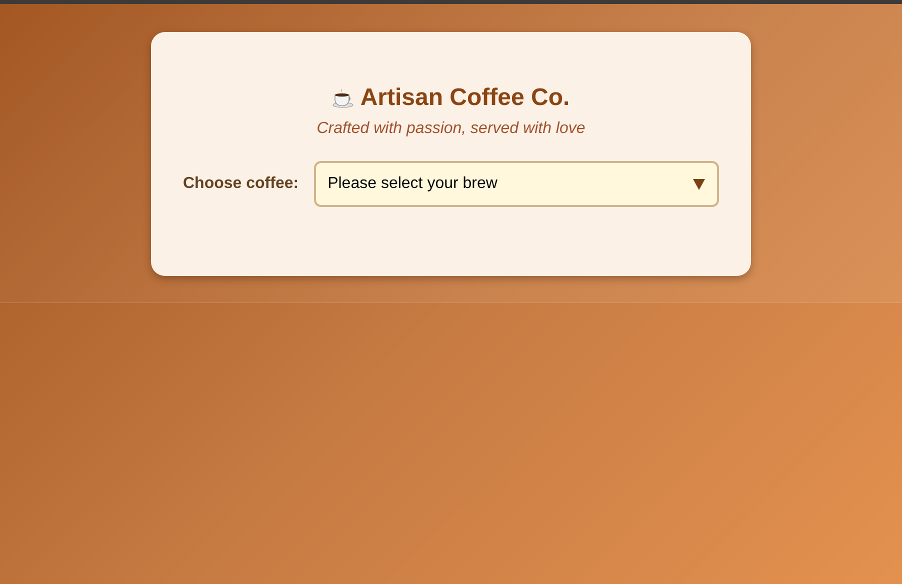 This screenshot has height=584, width=902. What do you see at coordinates (516, 184) in the screenshot?
I see `coffee-select: Please select your brew` at bounding box center [516, 184].